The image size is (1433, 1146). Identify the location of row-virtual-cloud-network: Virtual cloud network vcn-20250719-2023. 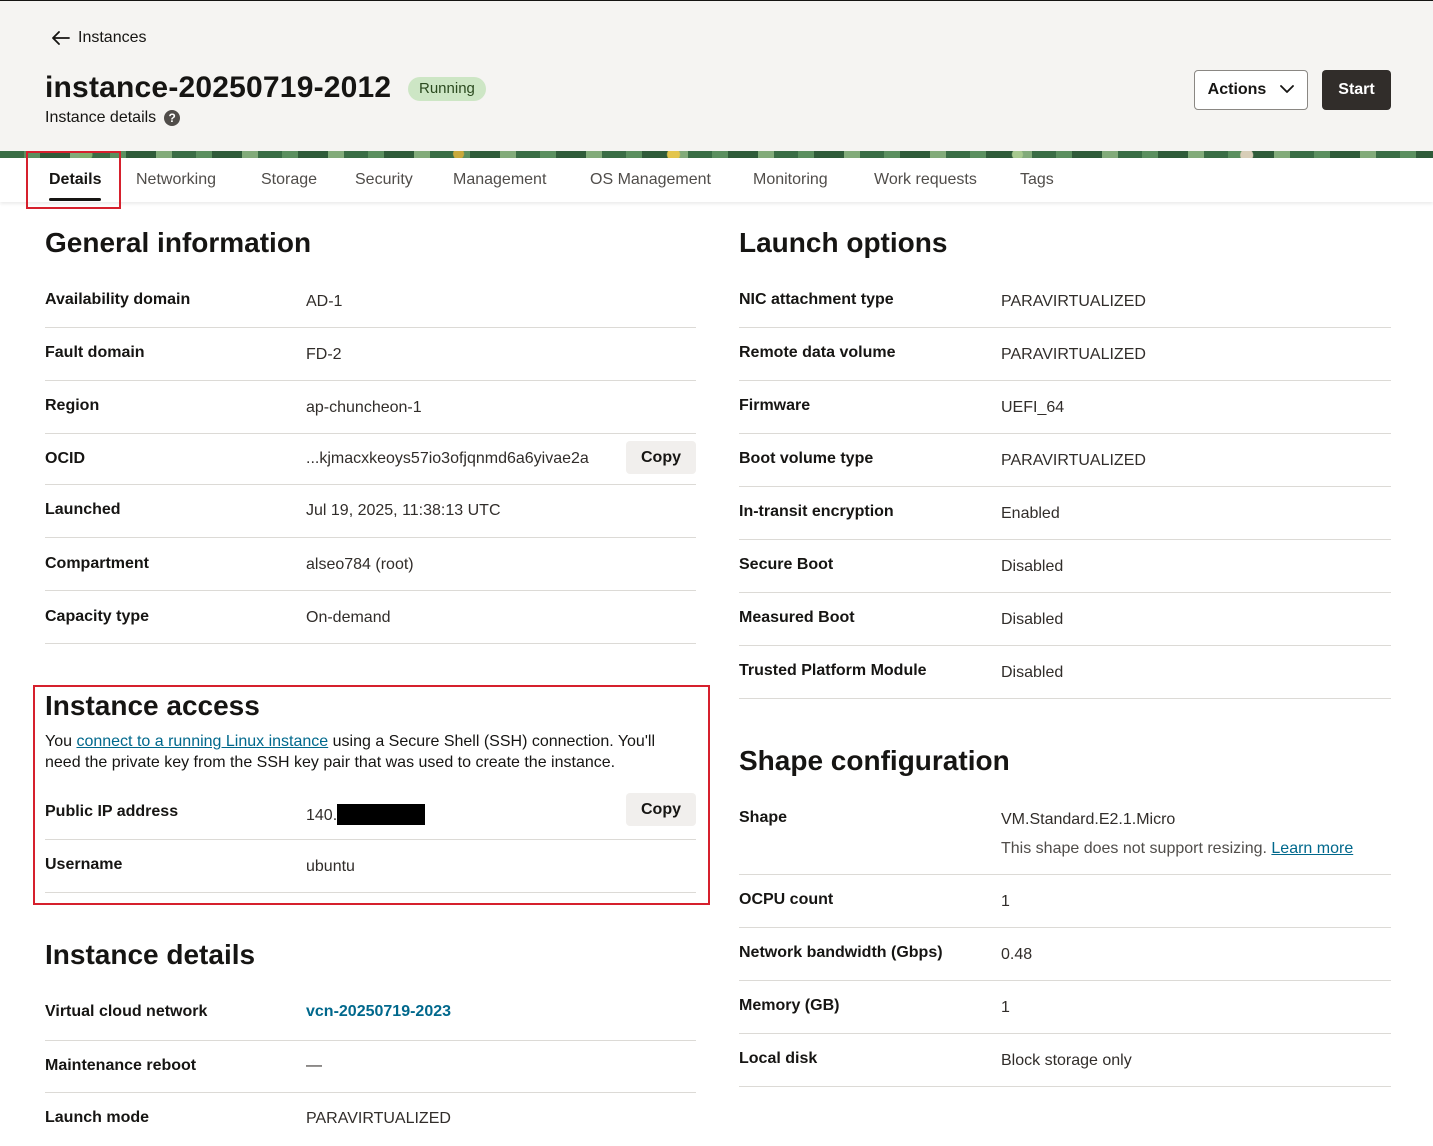
(370, 1014).